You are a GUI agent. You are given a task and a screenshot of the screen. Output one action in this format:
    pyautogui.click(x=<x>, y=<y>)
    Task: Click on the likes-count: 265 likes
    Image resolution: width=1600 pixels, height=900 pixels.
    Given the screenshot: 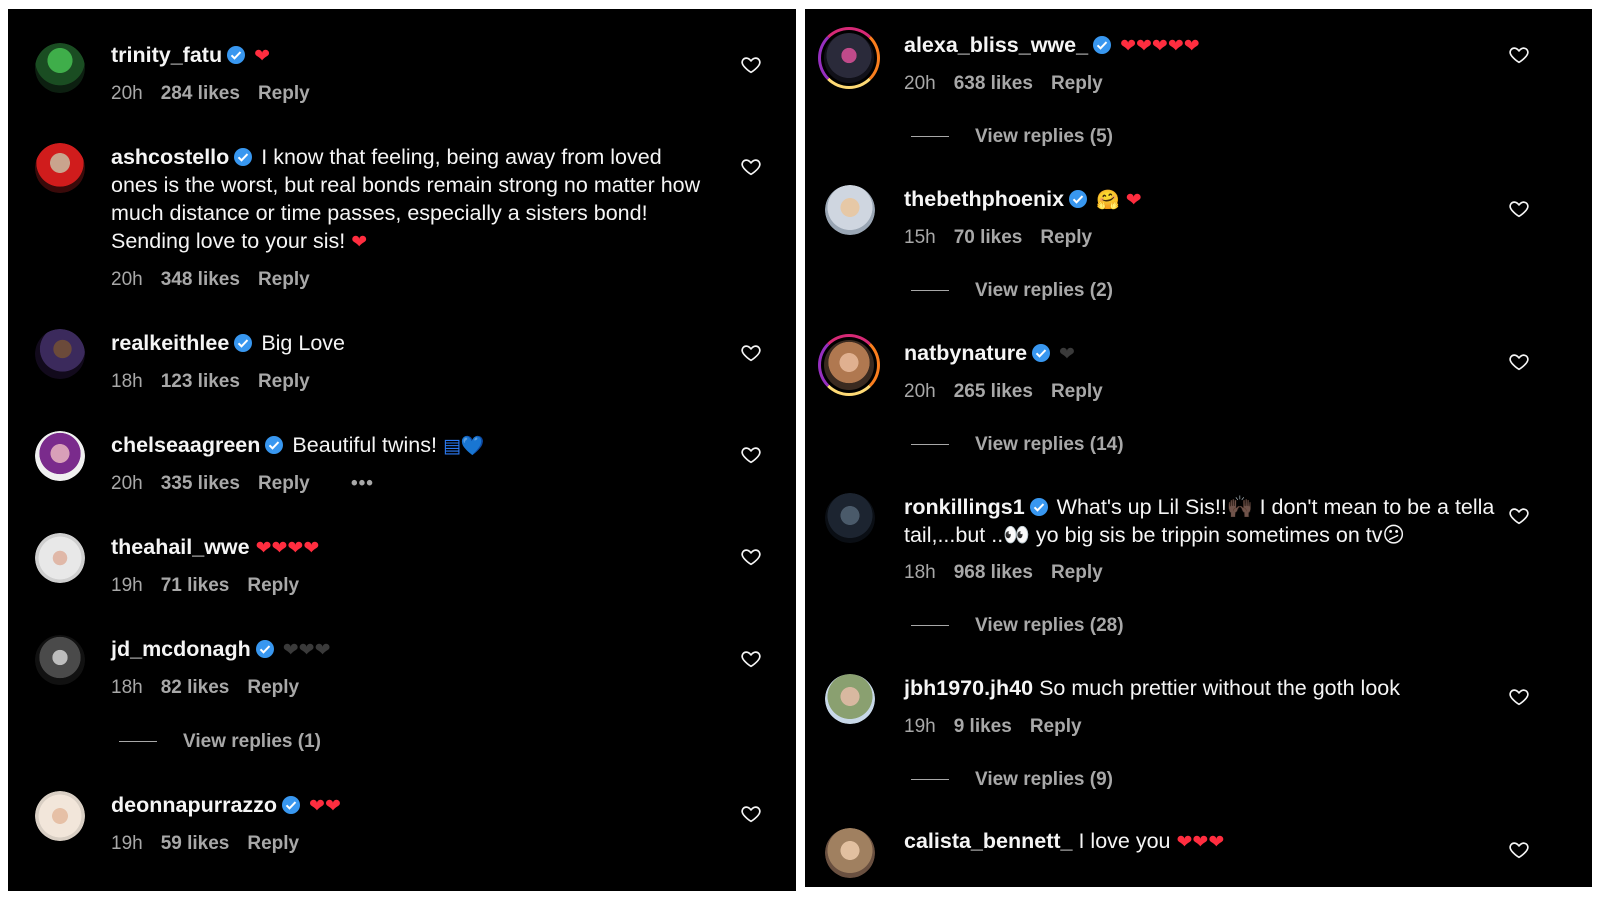 What is the action you would take?
    pyautogui.click(x=993, y=391)
    